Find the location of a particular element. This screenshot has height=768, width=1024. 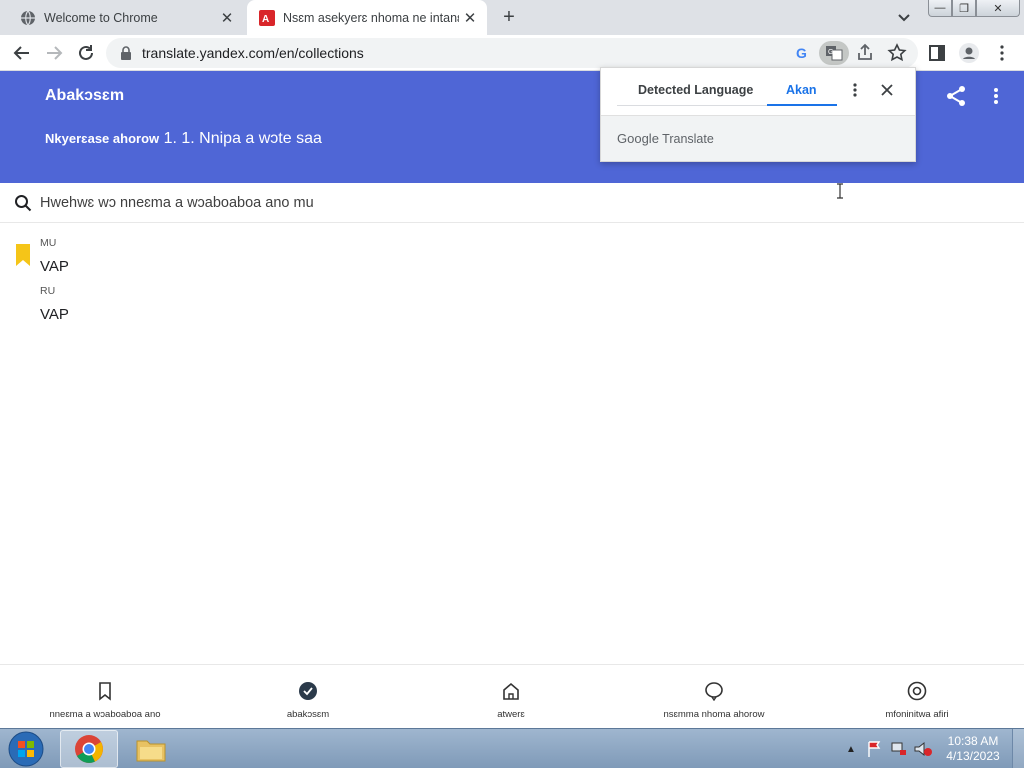

text-cursor-icon is located at coordinates (840, 191).